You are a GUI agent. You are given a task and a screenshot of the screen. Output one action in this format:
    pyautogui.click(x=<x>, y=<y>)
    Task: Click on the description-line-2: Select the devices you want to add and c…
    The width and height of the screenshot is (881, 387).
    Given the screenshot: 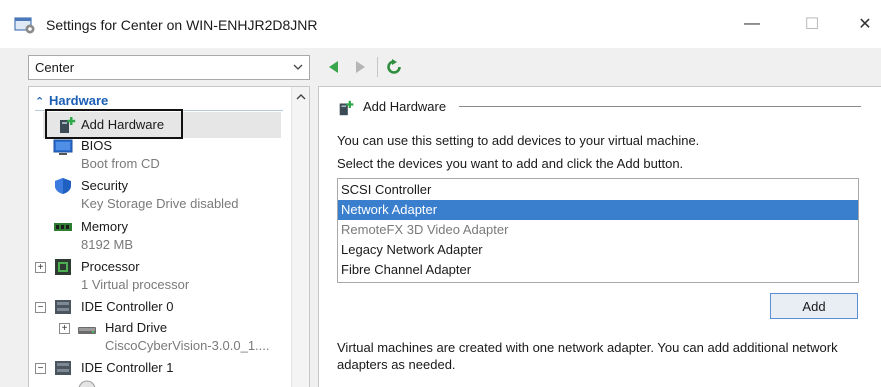 What is the action you would take?
    pyautogui.click(x=510, y=163)
    